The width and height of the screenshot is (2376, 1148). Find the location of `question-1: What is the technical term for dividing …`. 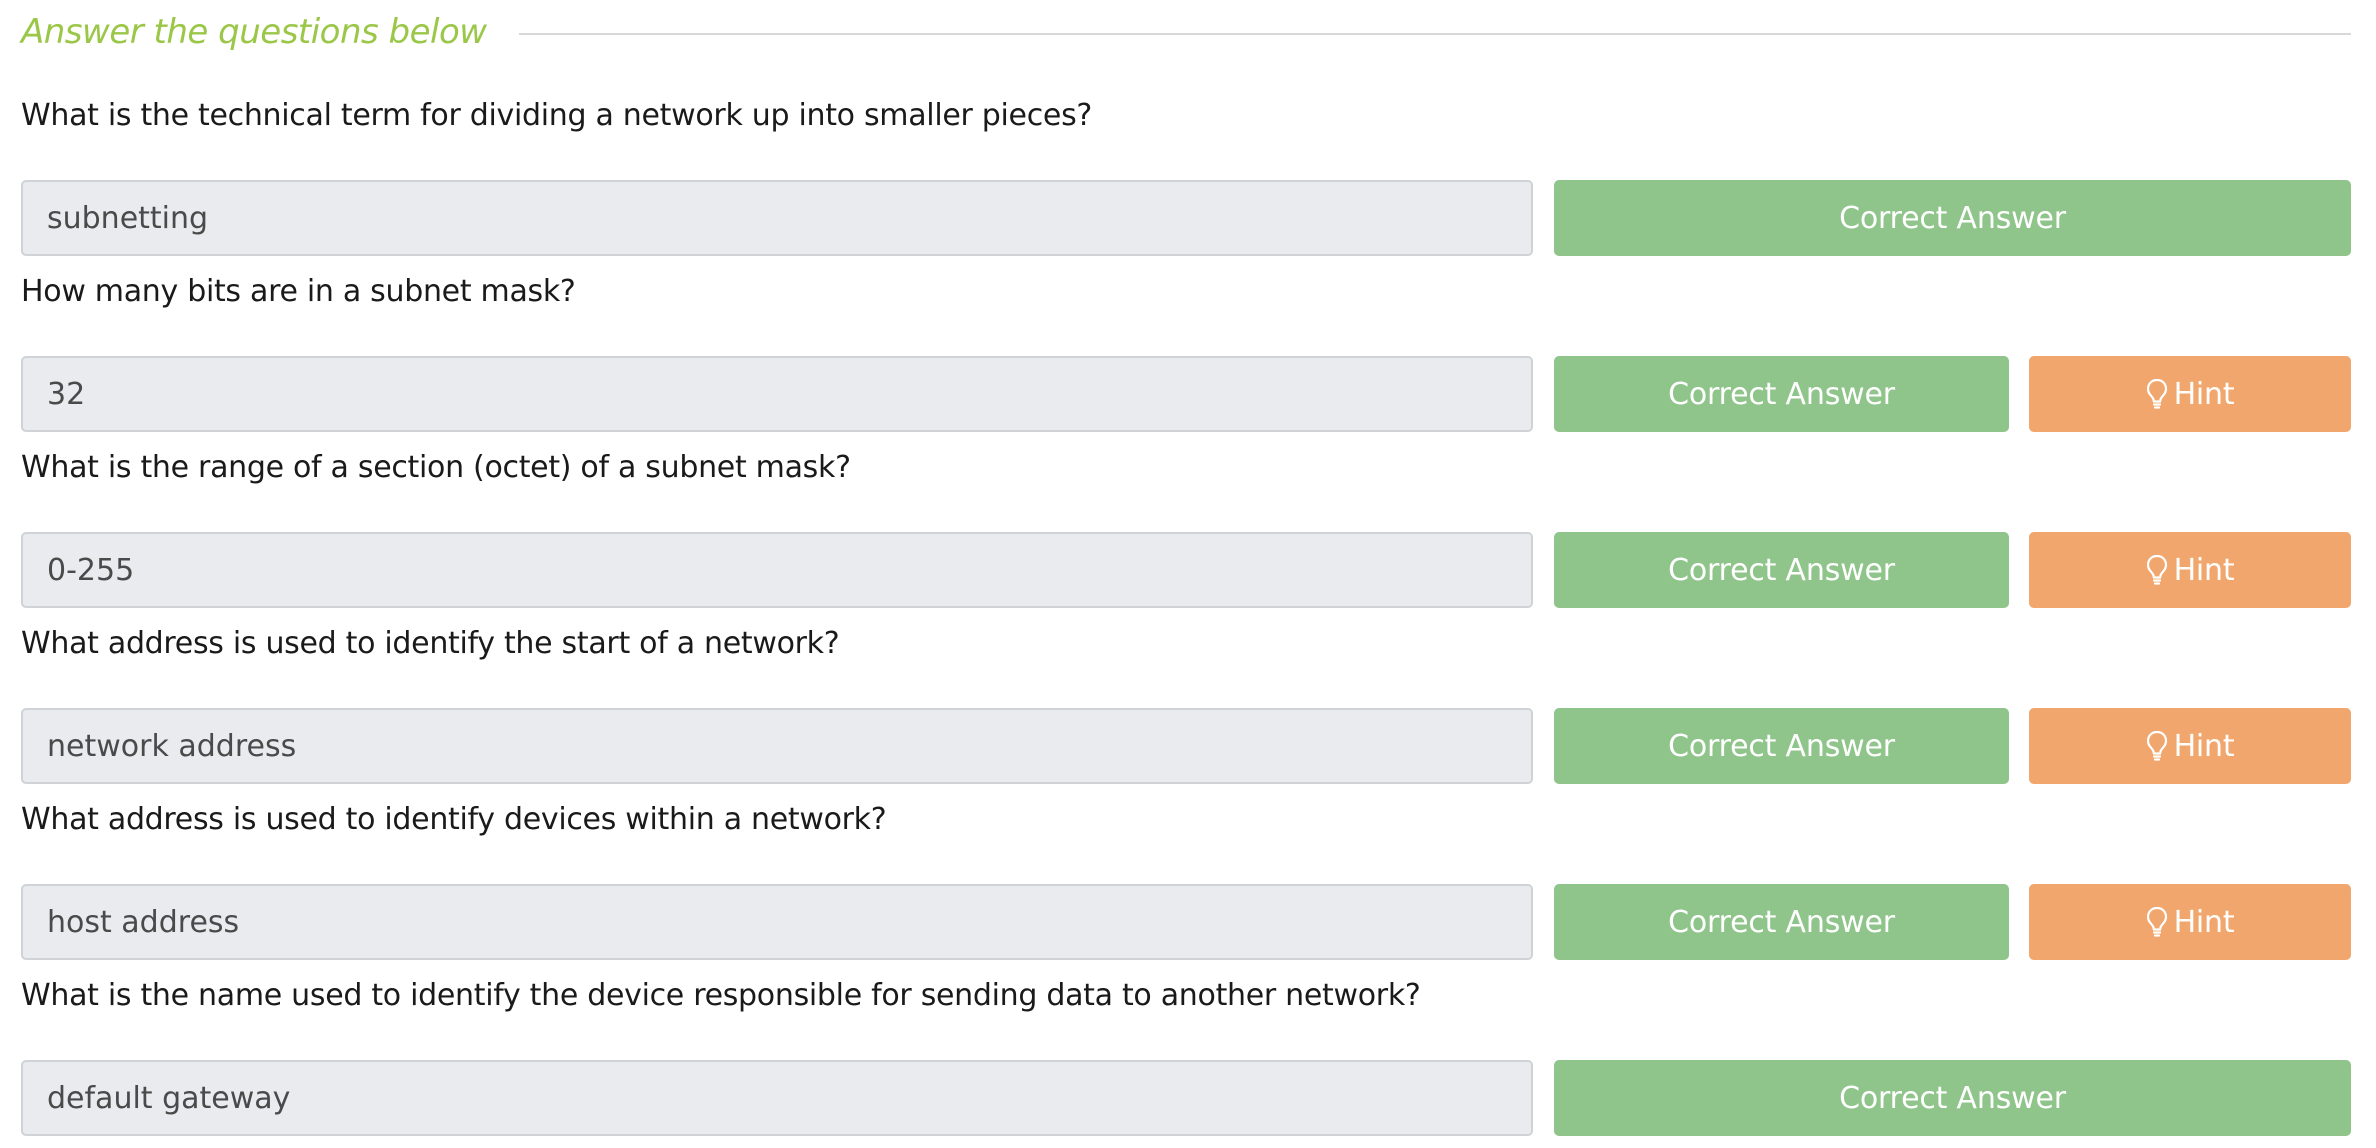

question-1: What is the technical term for dividing … is located at coordinates (1186, 175).